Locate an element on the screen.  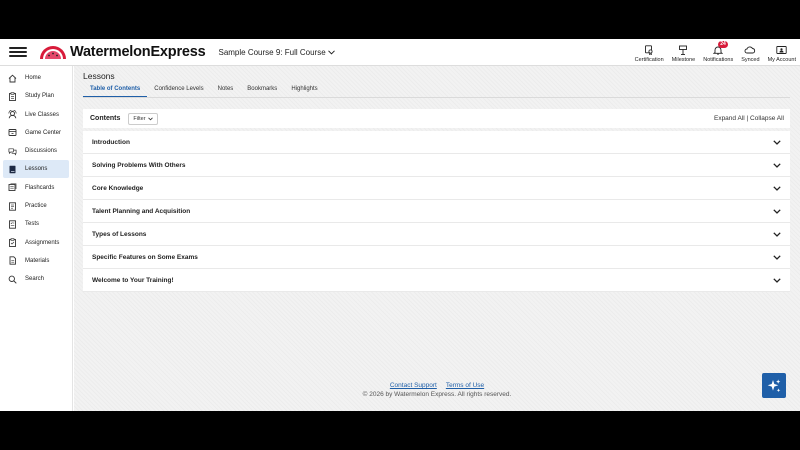
contents-label: Contents is located at coordinates (105, 118).